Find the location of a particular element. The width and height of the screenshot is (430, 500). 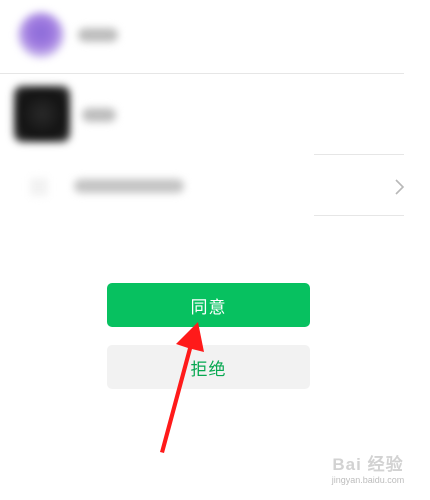

reject-button: 拒绝 is located at coordinates (208, 367).